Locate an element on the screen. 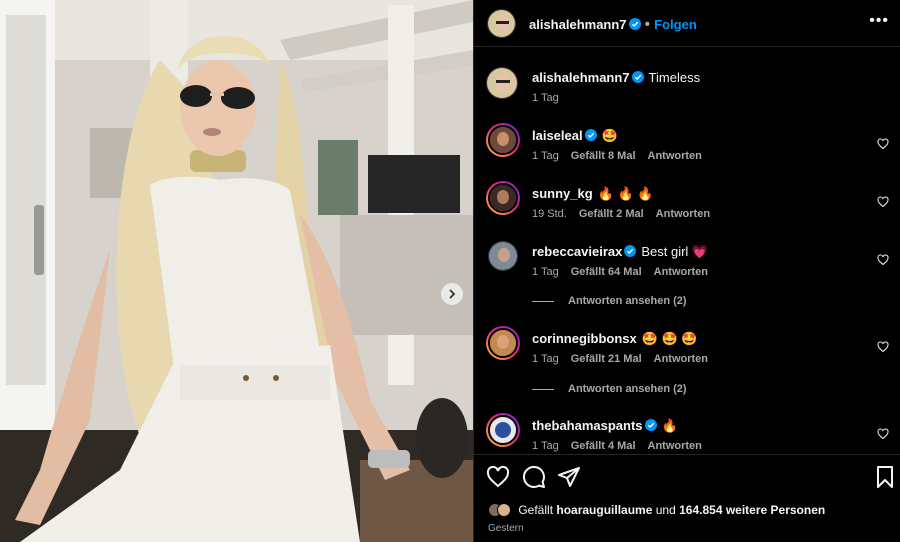  comment-text: 🤩 🤩 🤩 is located at coordinates (669, 338).